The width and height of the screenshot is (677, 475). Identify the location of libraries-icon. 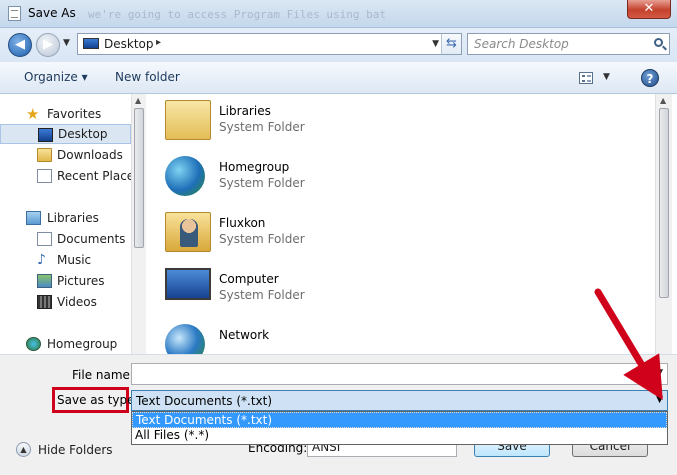
(33, 218).